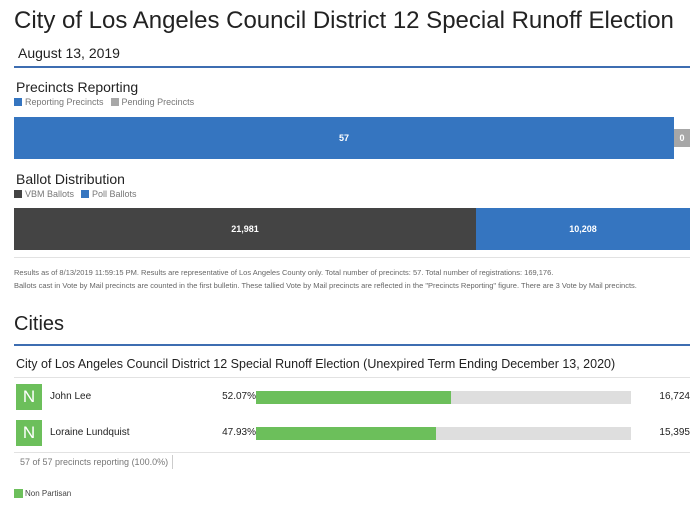 Image resolution: width=700 pixels, height=506 pixels. What do you see at coordinates (77, 87) in the screenshot?
I see `precincts-heading: Precincts Reporting` at bounding box center [77, 87].